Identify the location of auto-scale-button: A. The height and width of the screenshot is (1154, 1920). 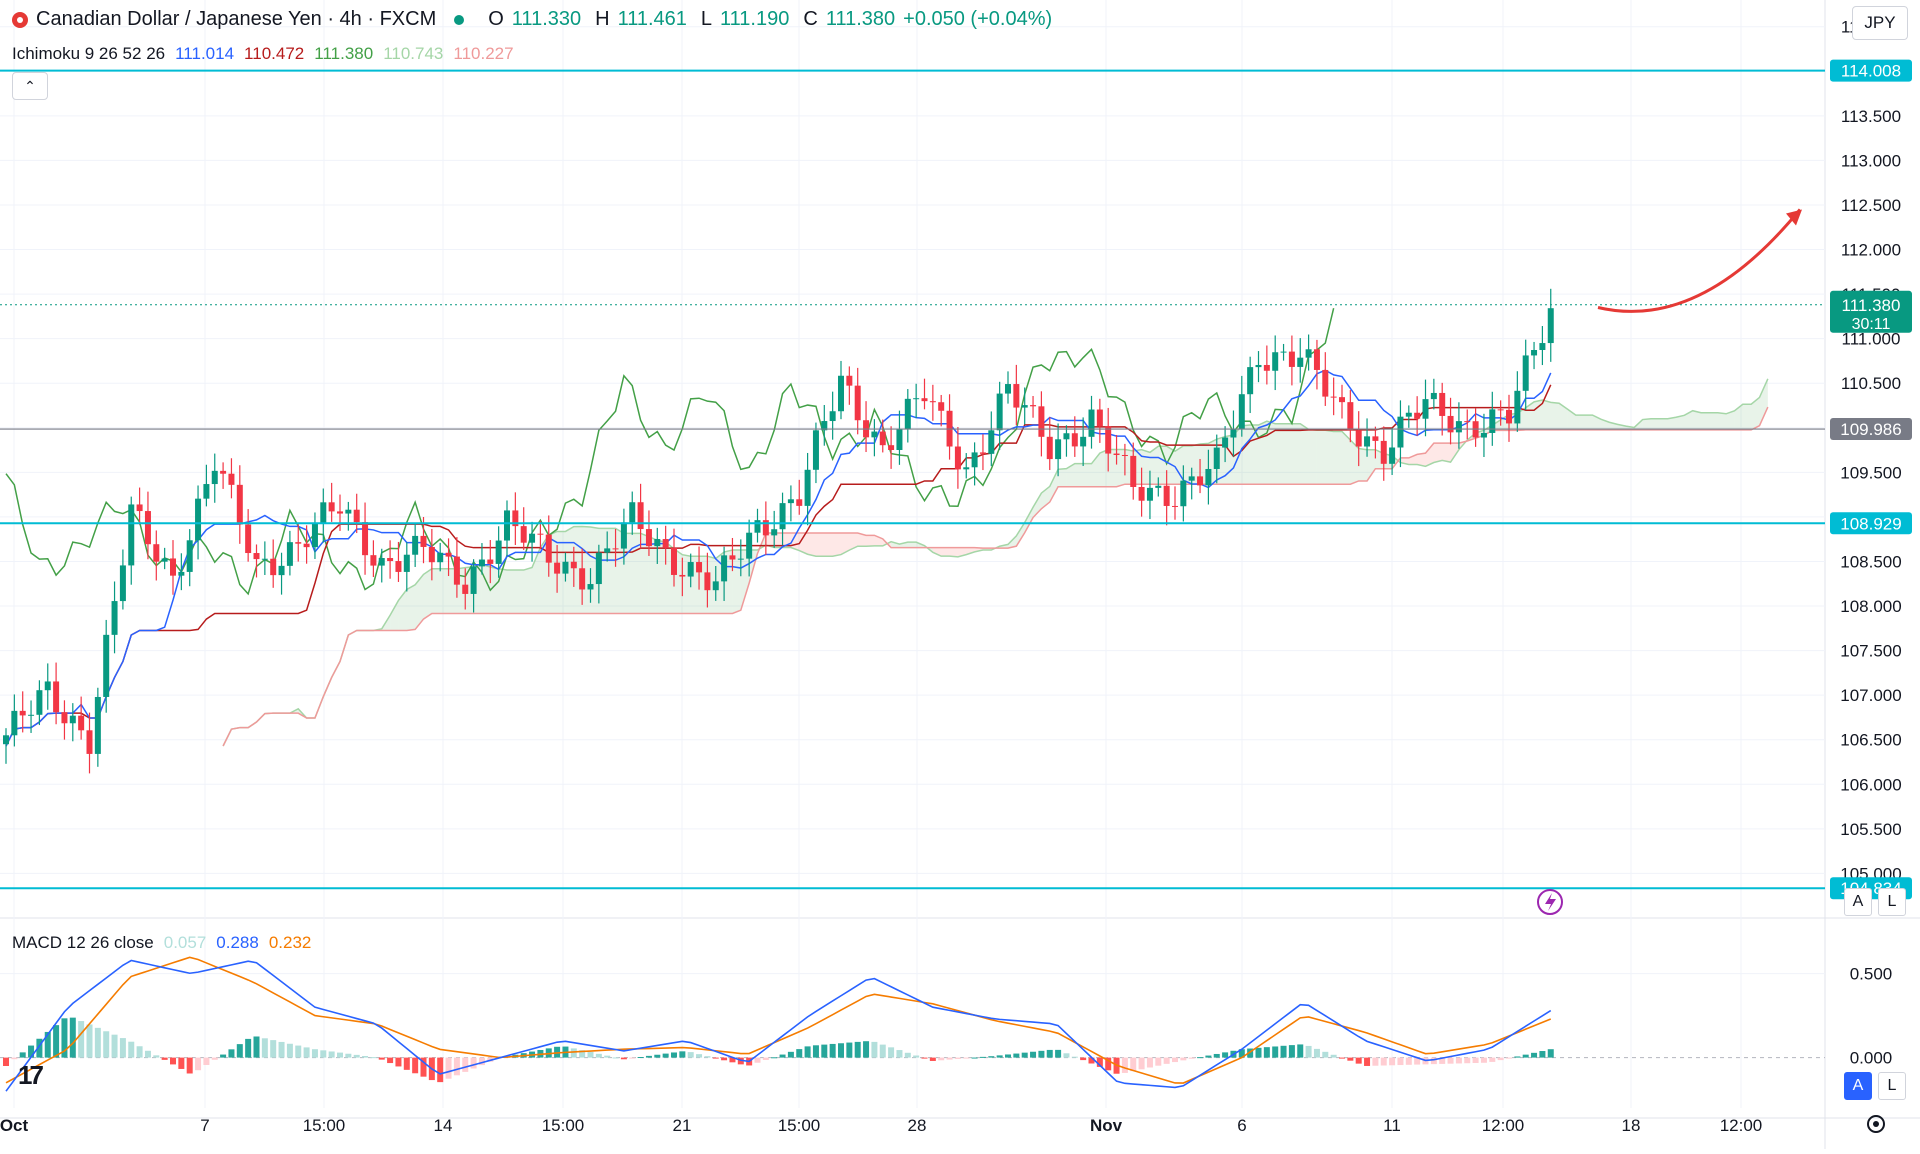
(1858, 902).